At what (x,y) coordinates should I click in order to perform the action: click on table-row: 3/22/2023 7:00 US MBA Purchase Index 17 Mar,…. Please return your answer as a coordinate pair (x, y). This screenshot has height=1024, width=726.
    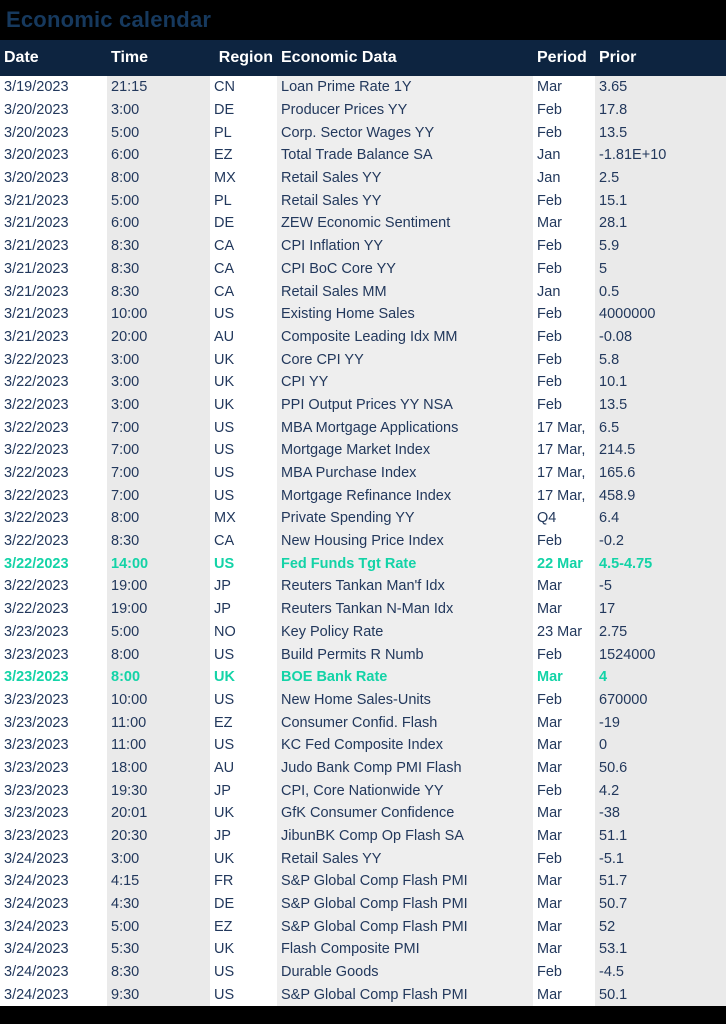
    Looking at the image, I should click on (363, 473).